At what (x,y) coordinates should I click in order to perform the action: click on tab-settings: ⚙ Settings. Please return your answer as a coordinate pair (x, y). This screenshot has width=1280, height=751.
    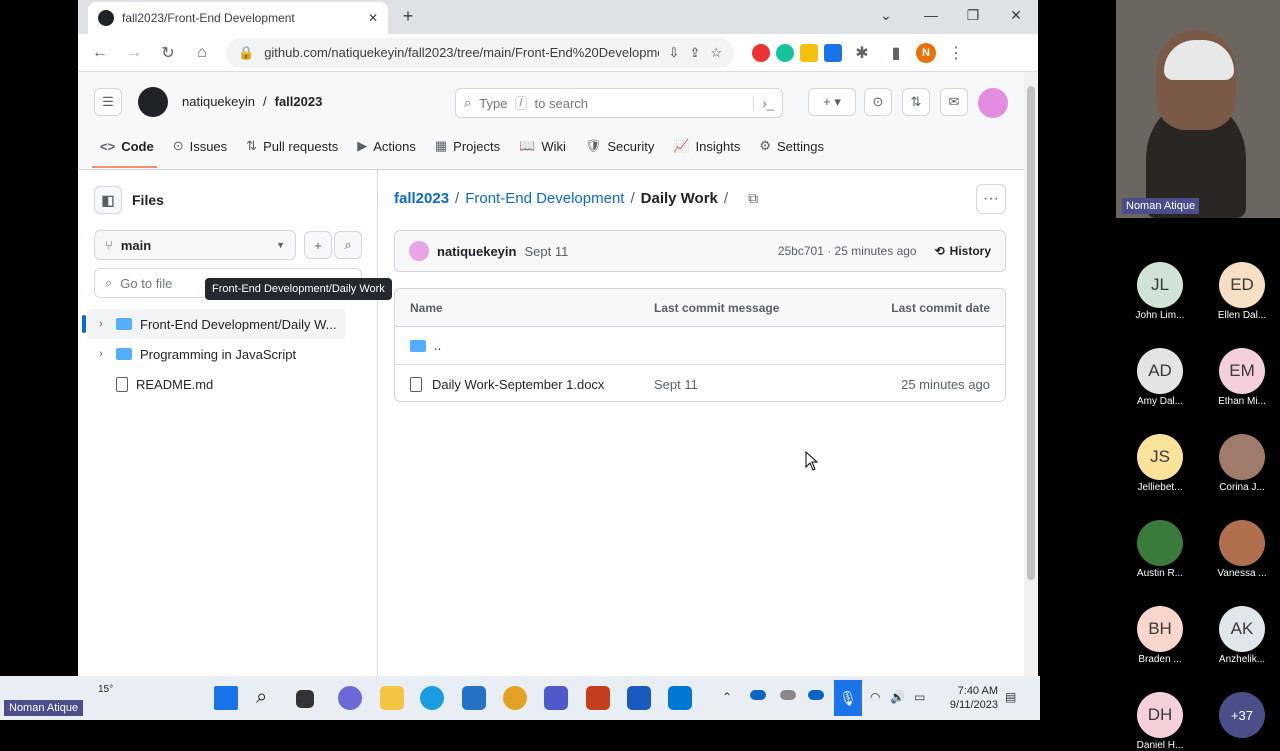
    Looking at the image, I should click on (793, 149).